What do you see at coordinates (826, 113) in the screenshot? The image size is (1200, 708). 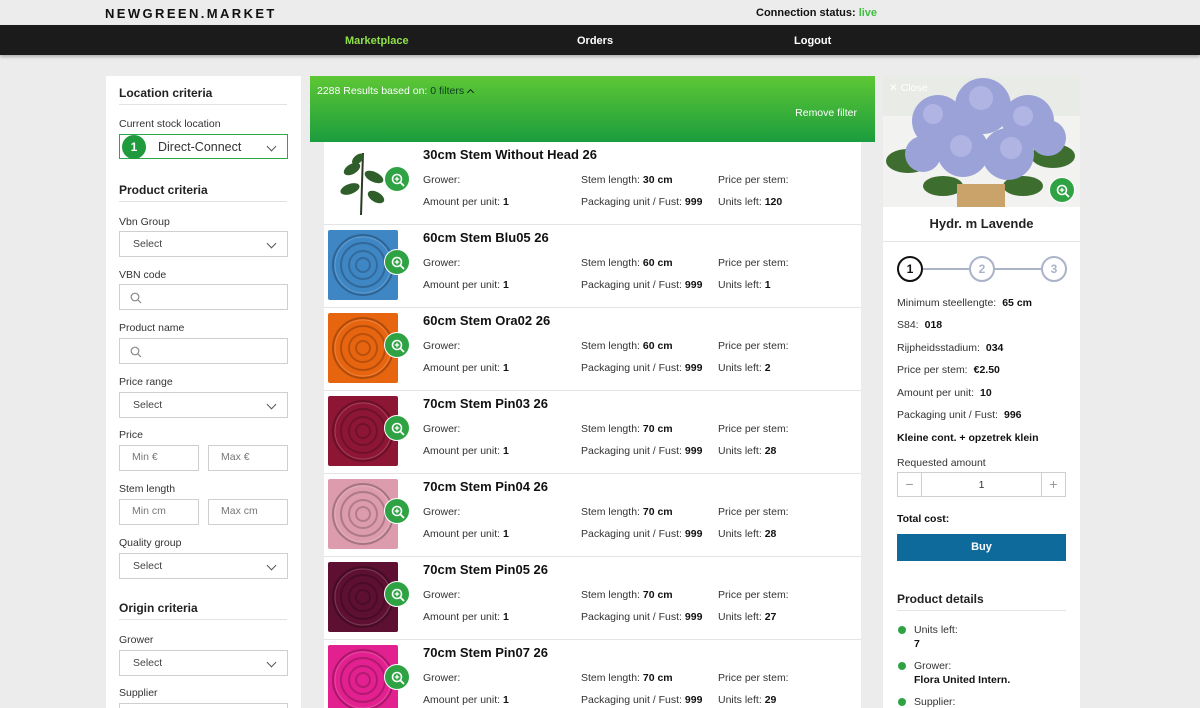 I see `remove-filter-button: Remove filter` at bounding box center [826, 113].